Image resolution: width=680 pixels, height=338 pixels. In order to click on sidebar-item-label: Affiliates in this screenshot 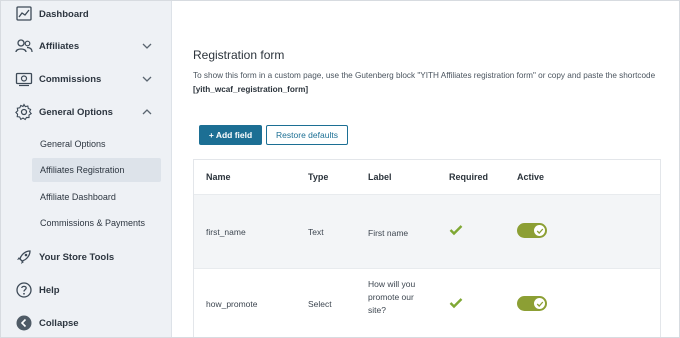, I will do `click(59, 46)`.